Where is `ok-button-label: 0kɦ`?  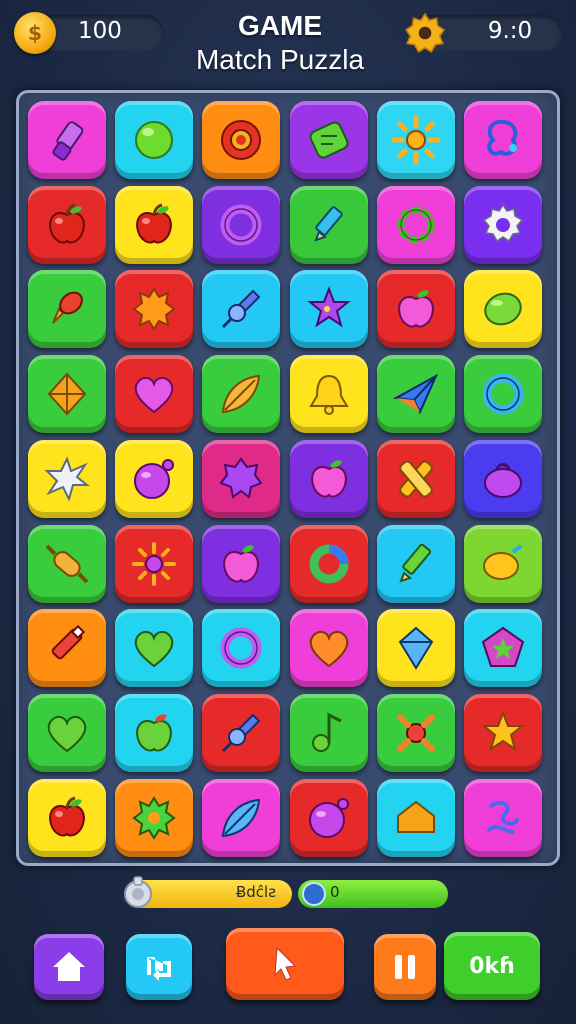 ok-button-label: 0kɦ is located at coordinates (492, 966).